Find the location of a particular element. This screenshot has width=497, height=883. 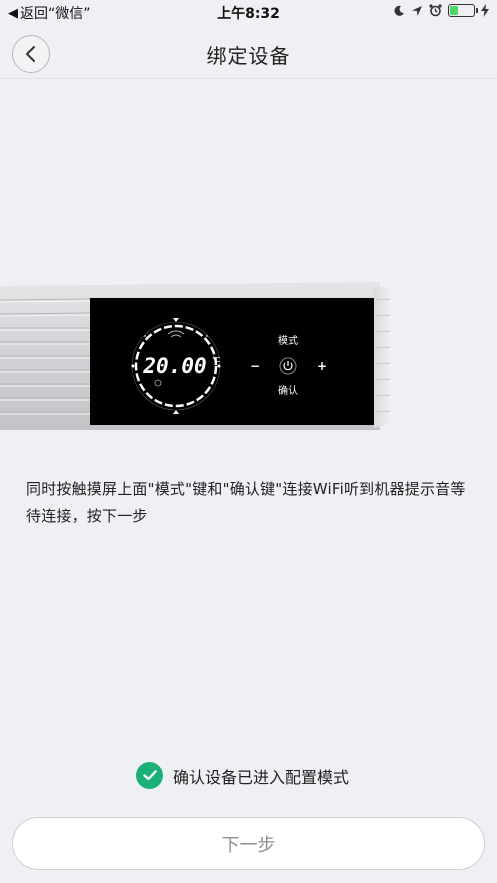

nav-bar: 绑定设备 is located at coordinates (248, 51).